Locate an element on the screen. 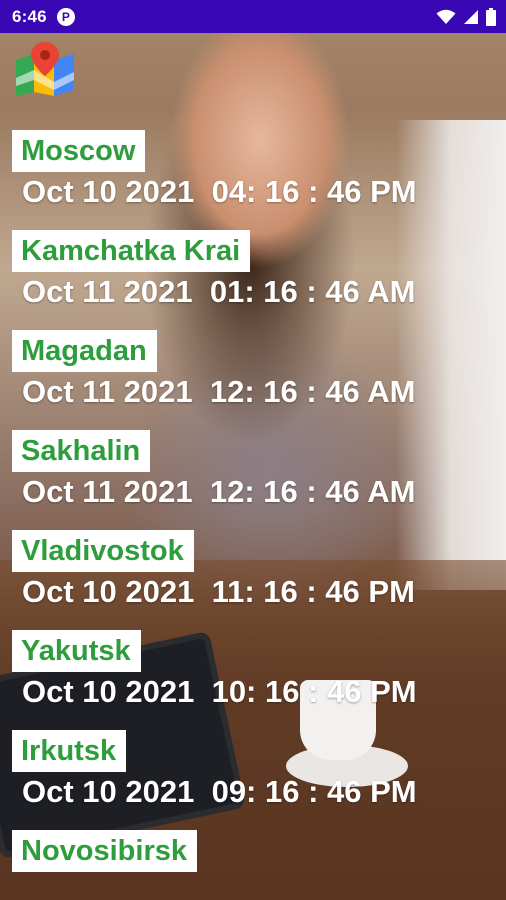 Image resolution: width=506 pixels, height=900 pixels. list-item: Sakhalin Oct 11 2021 12: 16 : 46 AM is located at coordinates (252, 480).